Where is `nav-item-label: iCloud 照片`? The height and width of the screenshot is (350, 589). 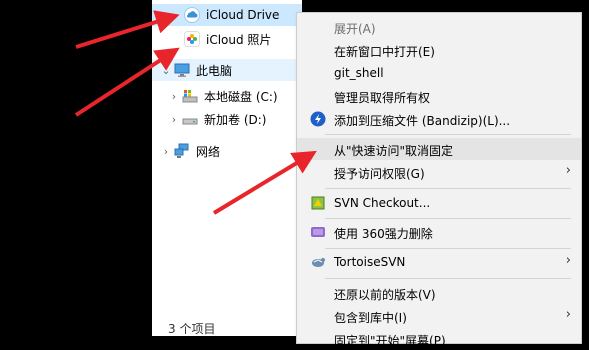
nav-item-label: iCloud 照片 is located at coordinates (239, 39).